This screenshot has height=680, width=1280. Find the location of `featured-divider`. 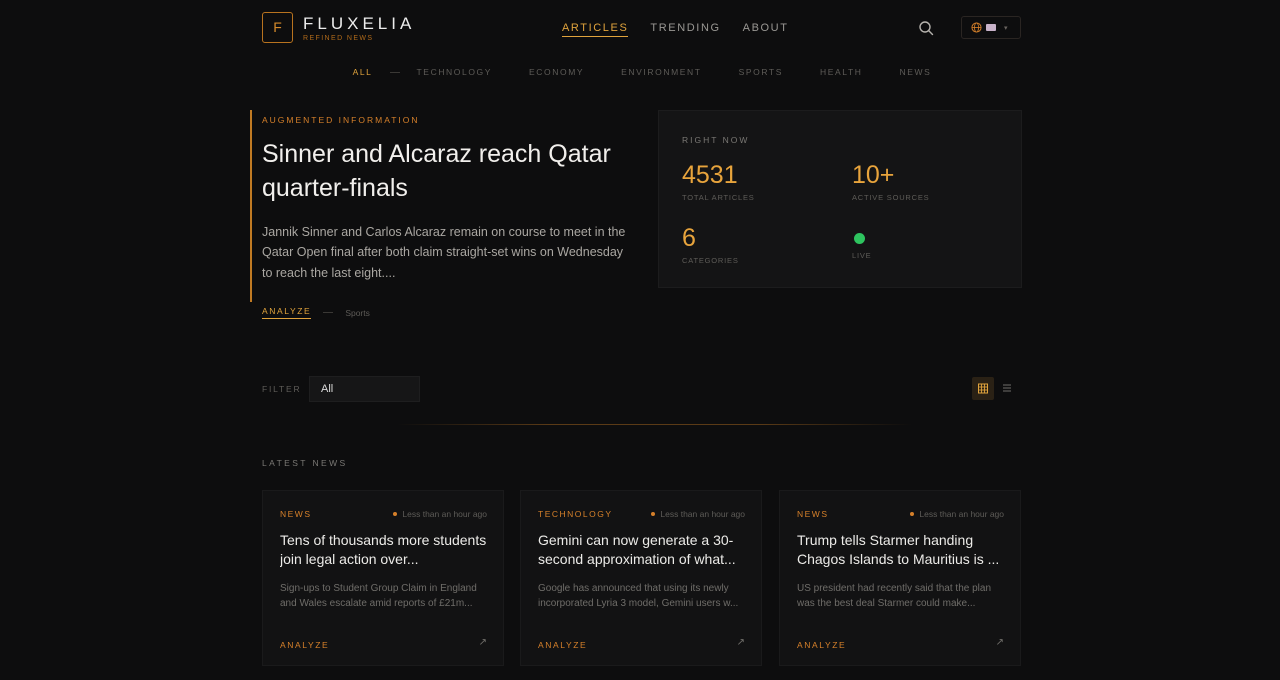

featured-divider is located at coordinates (328, 312).